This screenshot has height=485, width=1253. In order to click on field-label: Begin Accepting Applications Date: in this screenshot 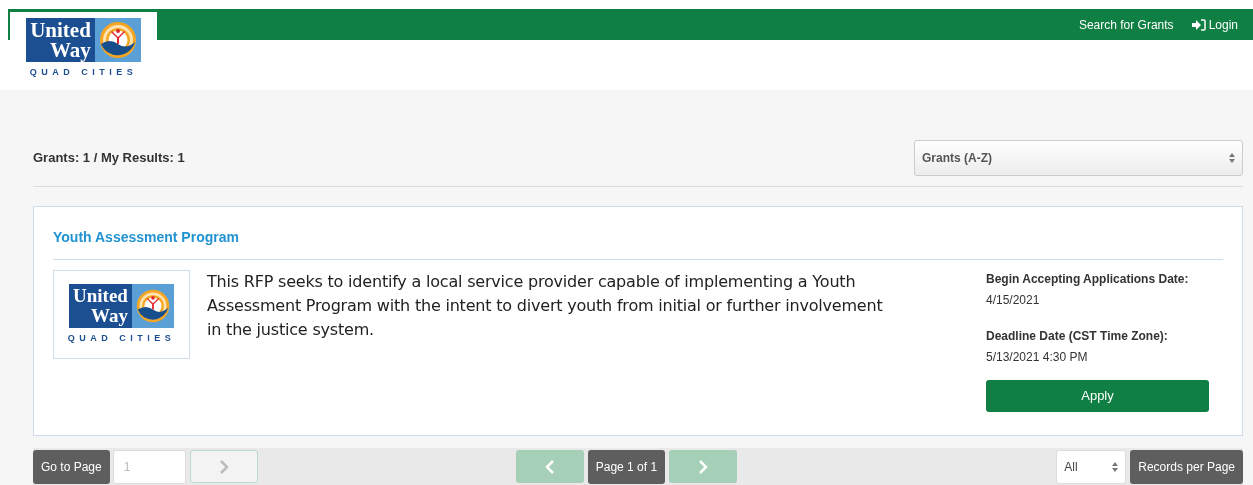, I will do `click(1088, 279)`.